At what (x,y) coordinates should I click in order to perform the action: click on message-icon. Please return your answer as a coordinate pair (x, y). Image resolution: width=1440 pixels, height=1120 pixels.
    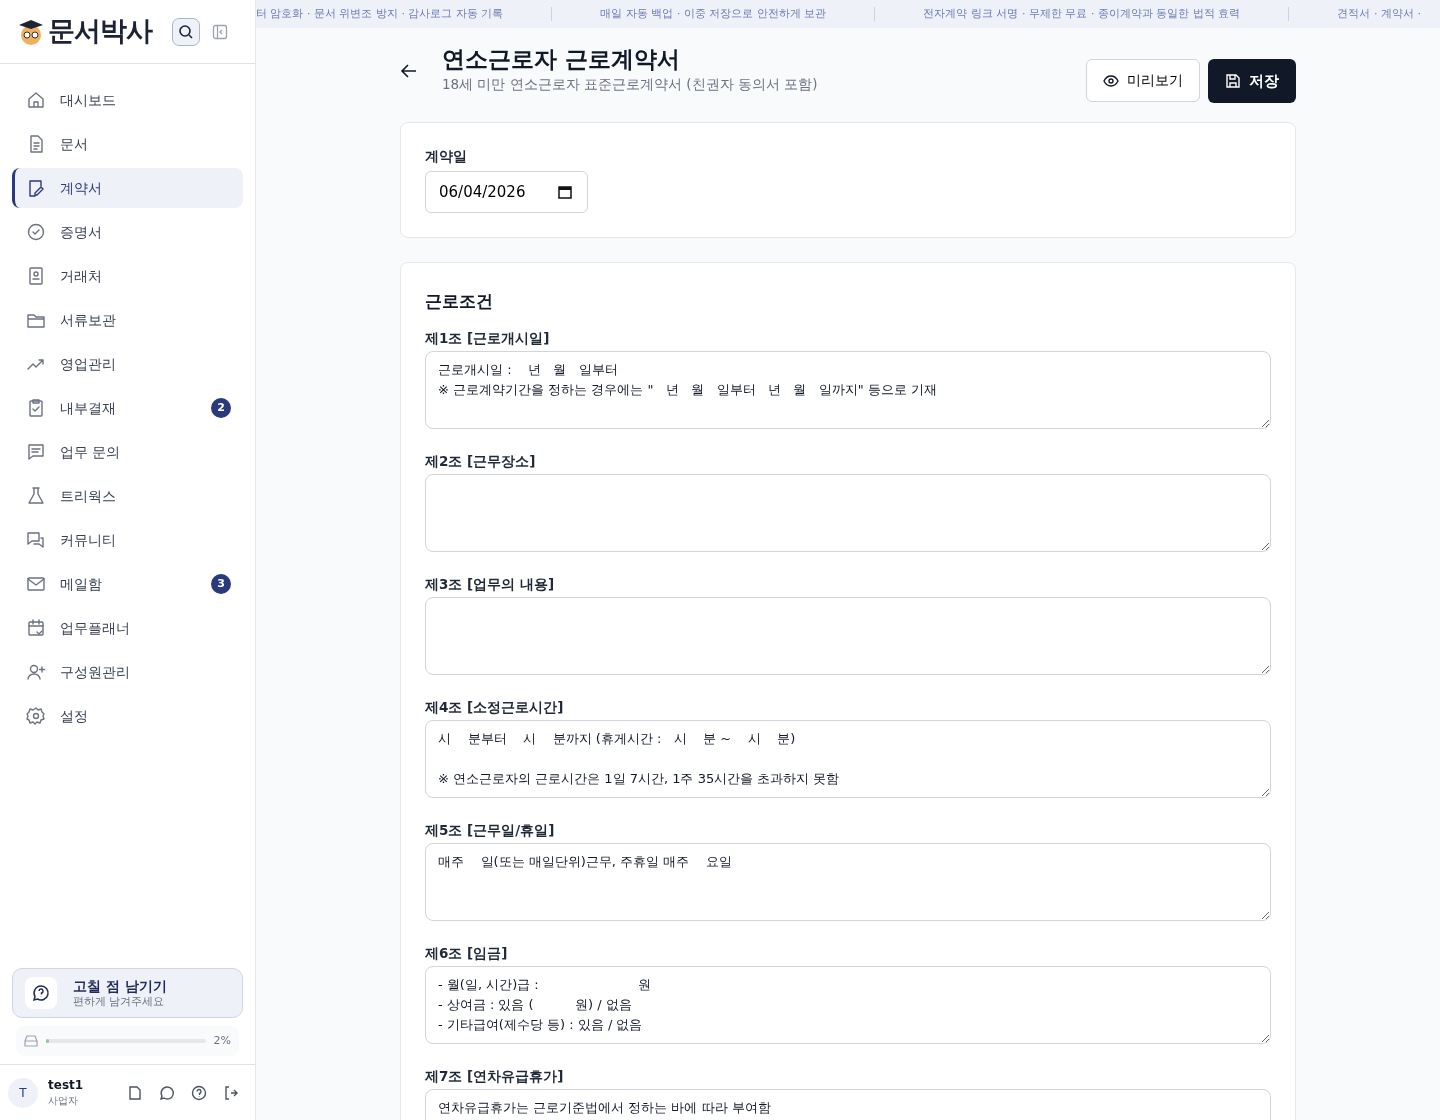
    Looking at the image, I should click on (36, 452).